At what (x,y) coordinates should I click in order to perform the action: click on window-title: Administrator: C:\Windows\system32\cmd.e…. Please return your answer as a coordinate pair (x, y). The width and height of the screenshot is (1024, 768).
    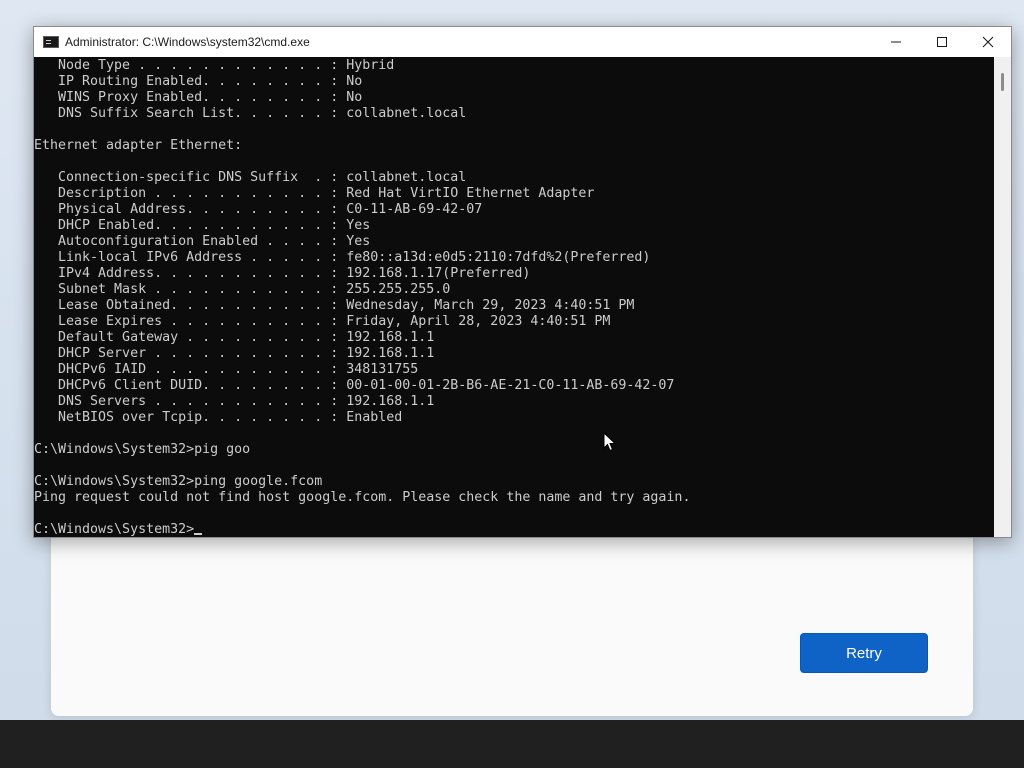
    Looking at the image, I should click on (187, 42).